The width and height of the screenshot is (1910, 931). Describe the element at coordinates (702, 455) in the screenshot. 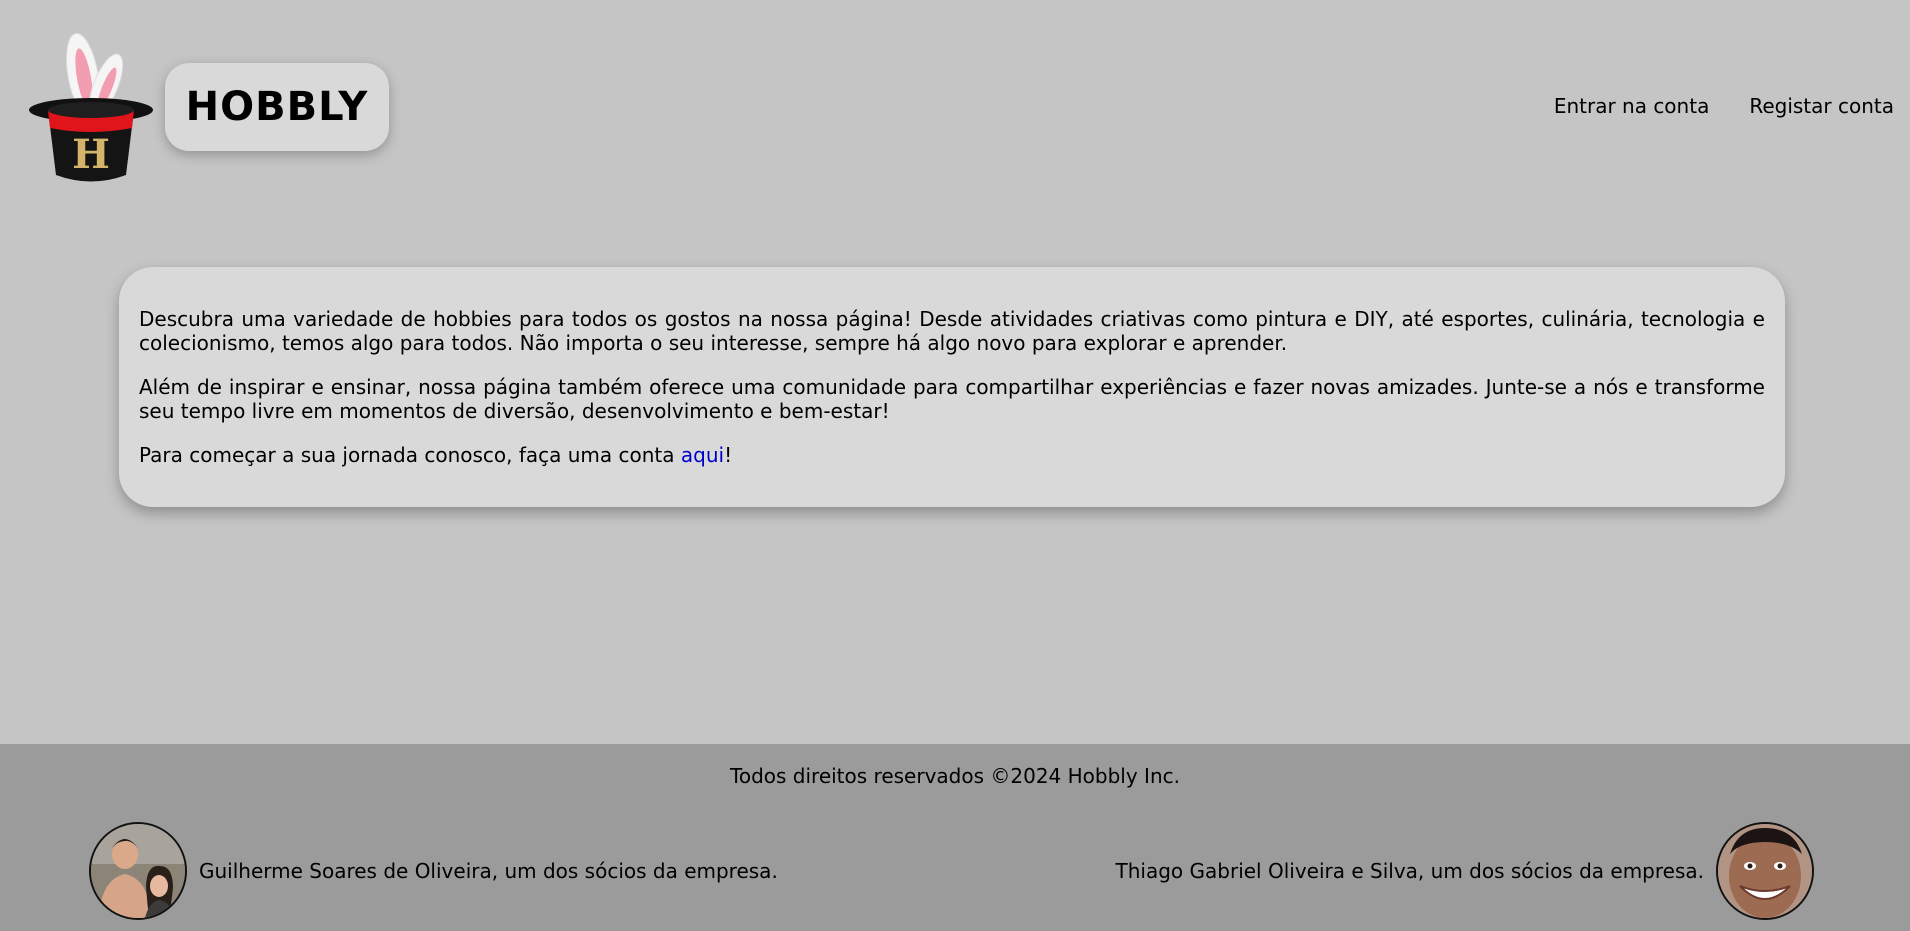

I see `signup-link: aqui` at that location.